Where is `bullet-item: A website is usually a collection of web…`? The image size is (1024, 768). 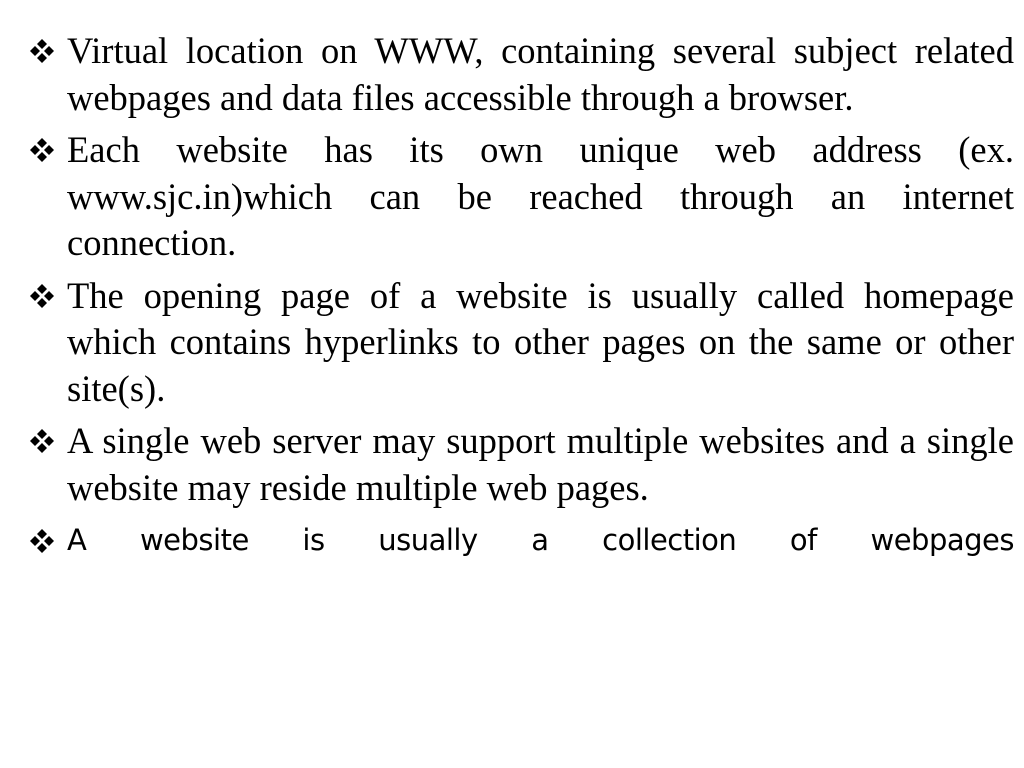 bullet-item: A website is usually a collection of web… is located at coordinates (522, 540).